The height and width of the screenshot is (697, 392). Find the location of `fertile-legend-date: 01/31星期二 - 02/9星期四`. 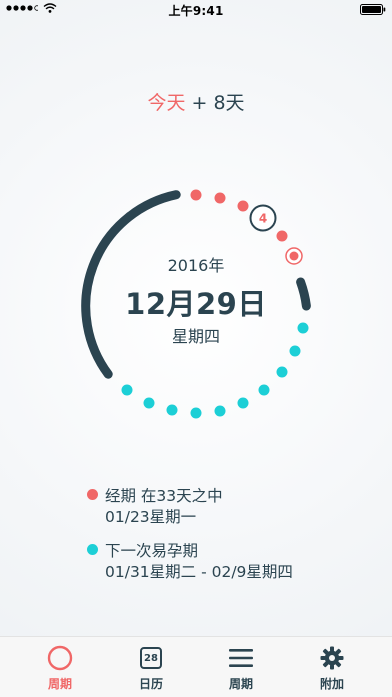

fertile-legend-date: 01/31星期二 - 02/9星期四 is located at coordinates (199, 572).